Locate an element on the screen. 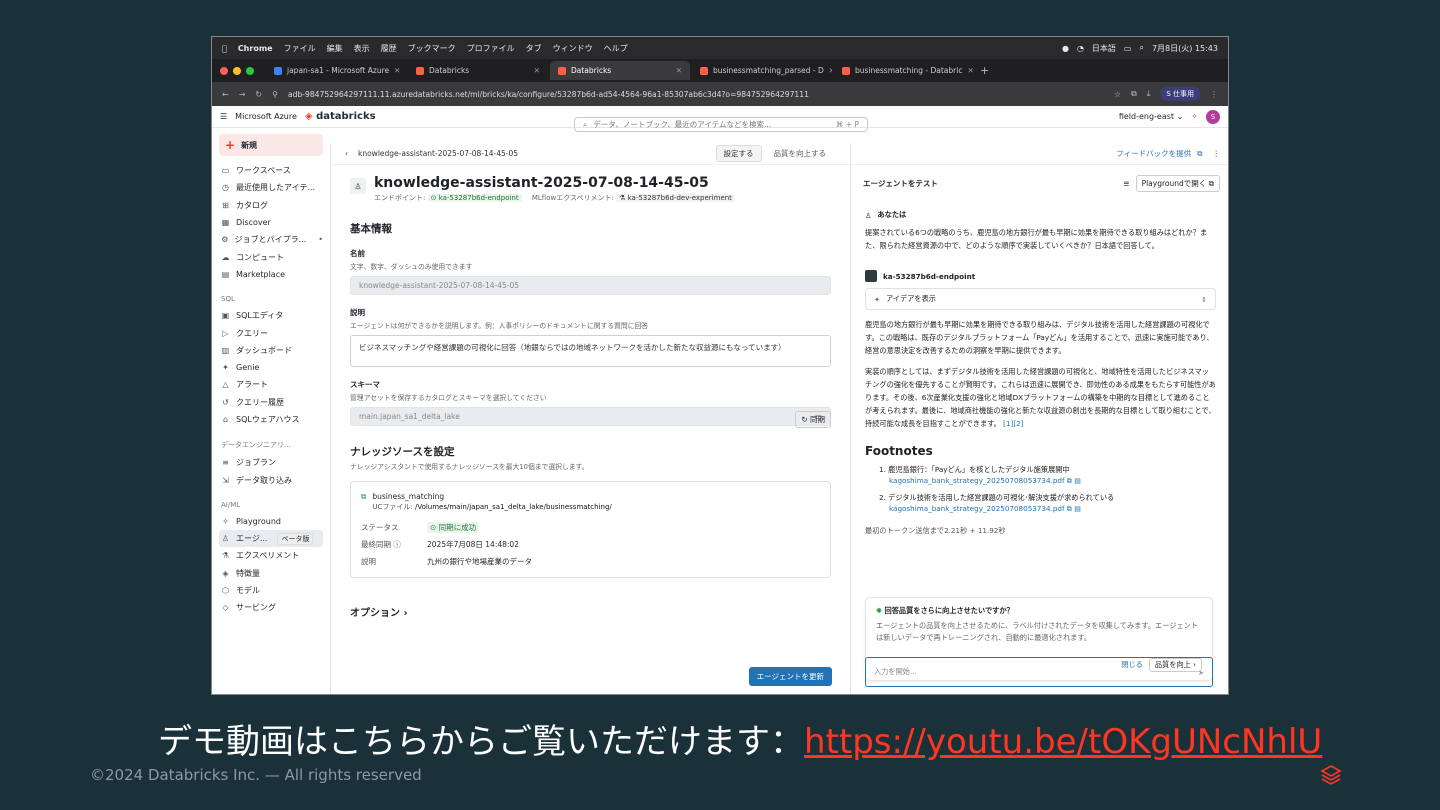 This screenshot has height=810, width=1440. back-icon: ← is located at coordinates (225, 94).